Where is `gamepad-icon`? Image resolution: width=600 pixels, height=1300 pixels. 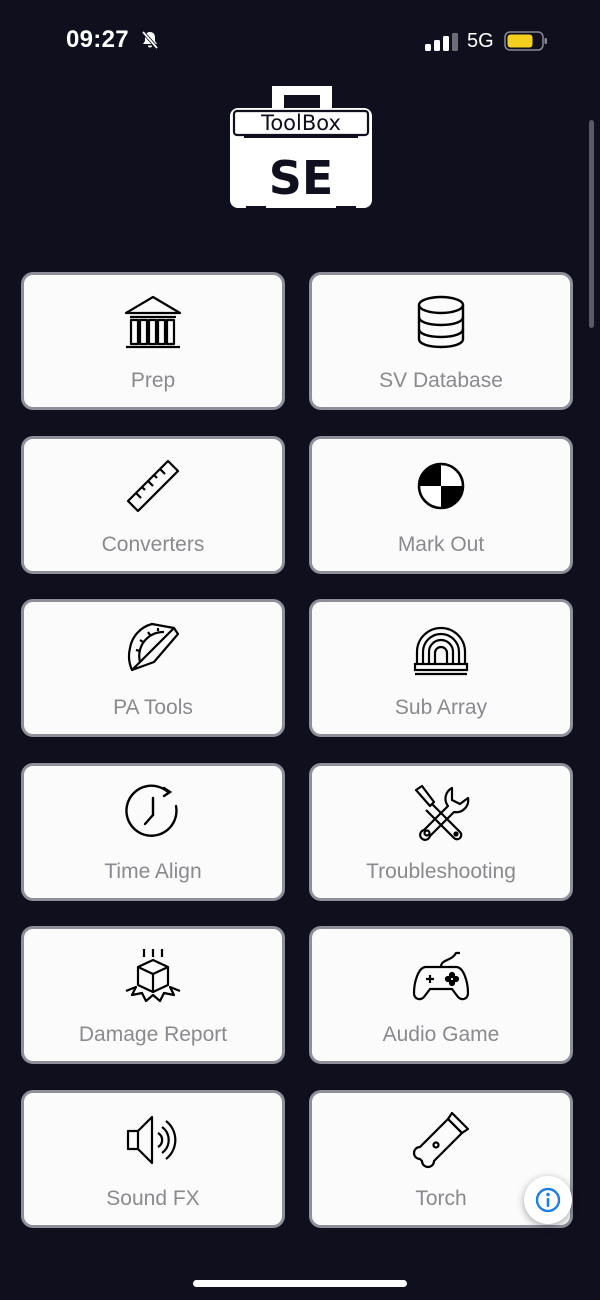 gamepad-icon is located at coordinates (441, 976).